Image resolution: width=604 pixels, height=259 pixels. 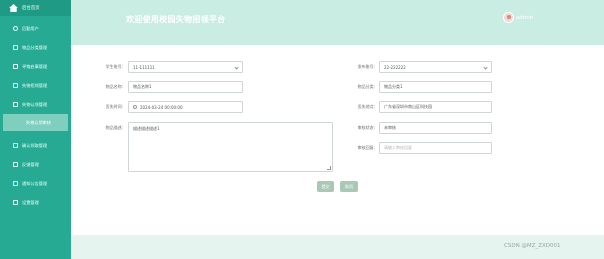 I want to click on item-category-value: 物品分类1, so click(x=393, y=86).